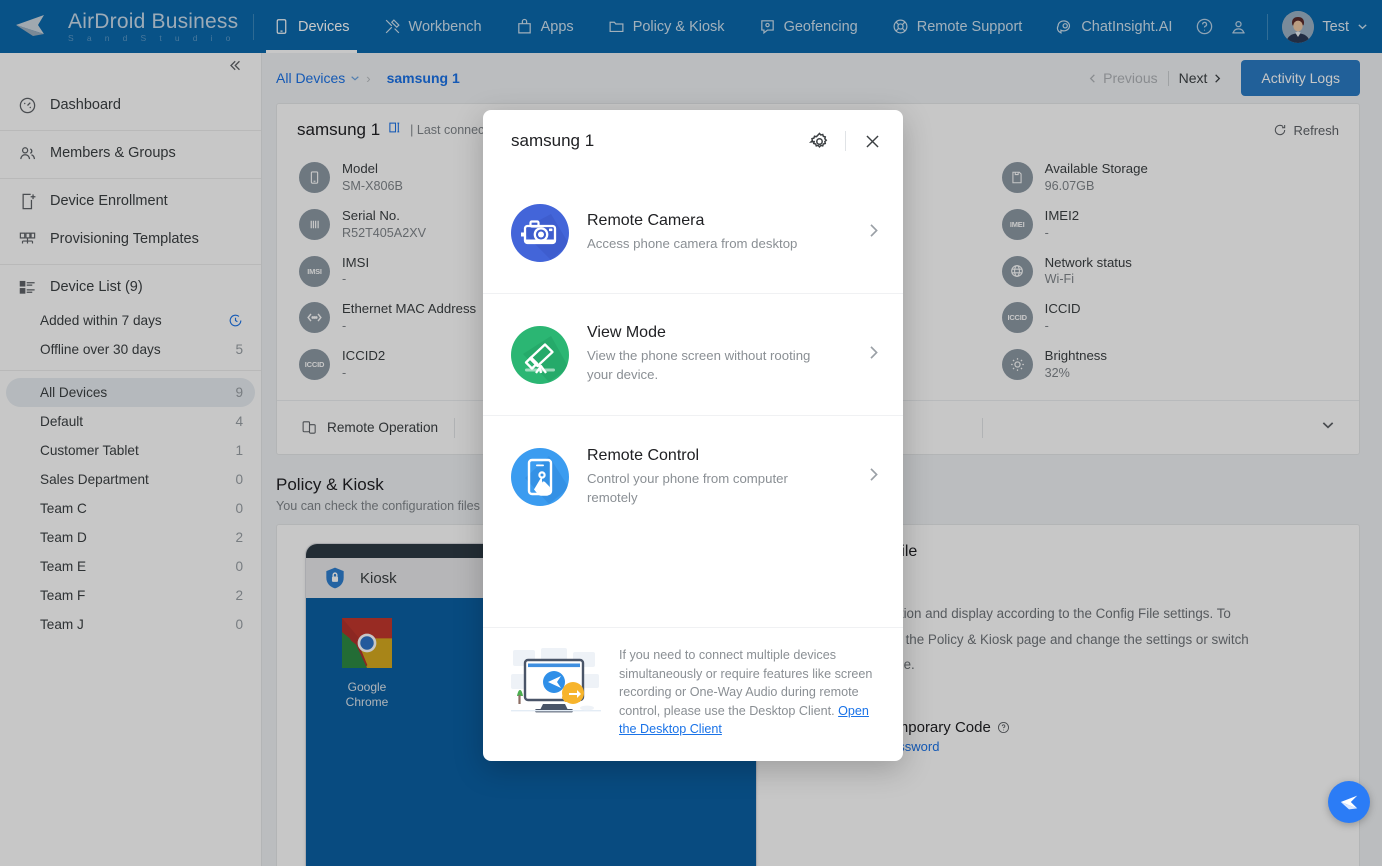  Describe the element at coordinates (547, 480) in the screenshot. I see `remote-control-glyph-icon` at that location.